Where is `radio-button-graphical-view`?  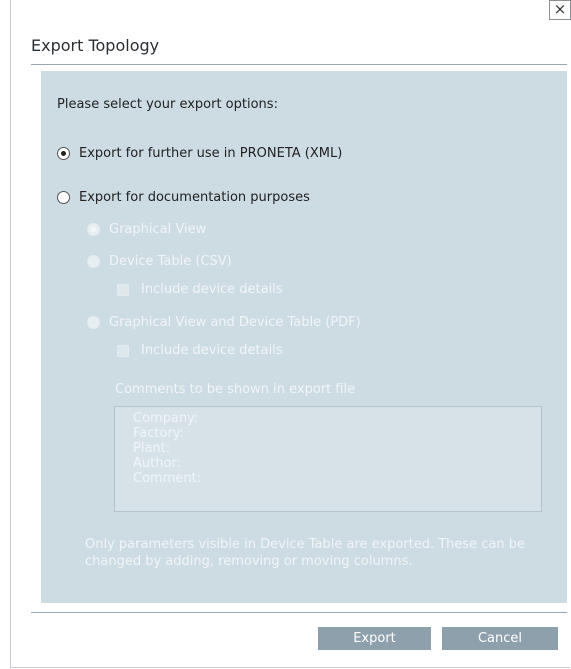 radio-button-graphical-view is located at coordinates (93, 229).